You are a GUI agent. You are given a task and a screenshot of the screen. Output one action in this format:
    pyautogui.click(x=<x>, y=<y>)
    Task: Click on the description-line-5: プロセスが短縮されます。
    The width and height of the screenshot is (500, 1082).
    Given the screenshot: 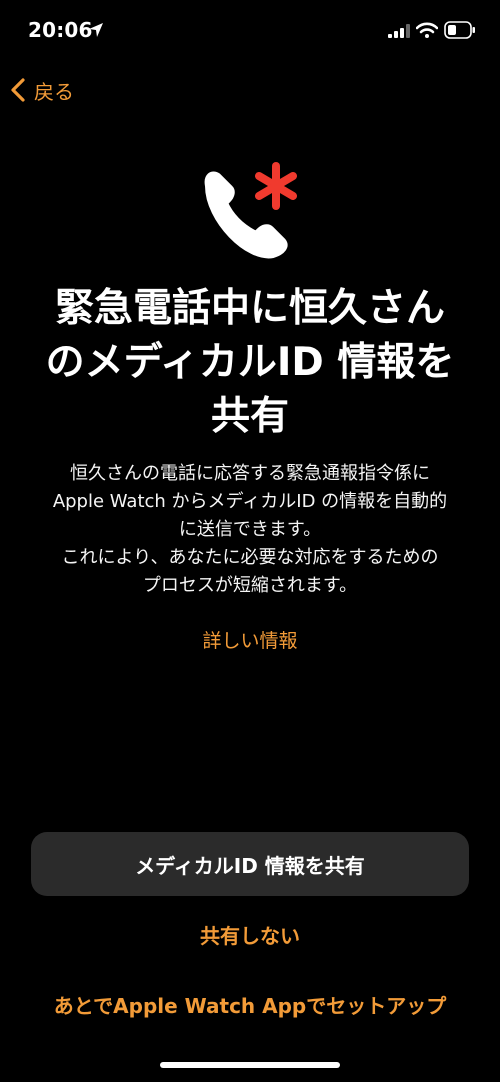 What is the action you would take?
    pyautogui.click(x=250, y=585)
    